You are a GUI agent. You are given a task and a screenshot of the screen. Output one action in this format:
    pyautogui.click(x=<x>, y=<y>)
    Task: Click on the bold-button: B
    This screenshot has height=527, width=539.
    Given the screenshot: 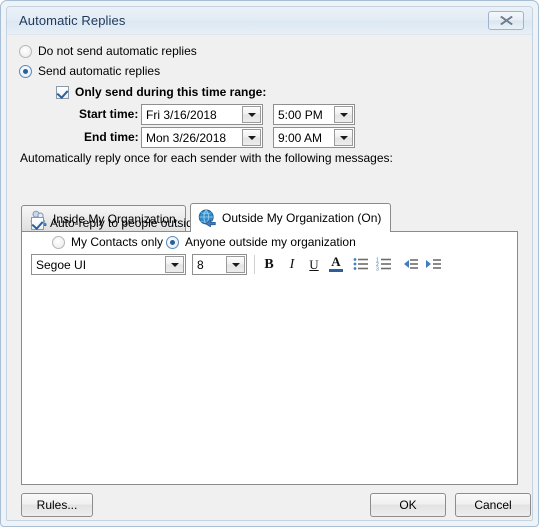 What is the action you would take?
    pyautogui.click(x=269, y=265)
    